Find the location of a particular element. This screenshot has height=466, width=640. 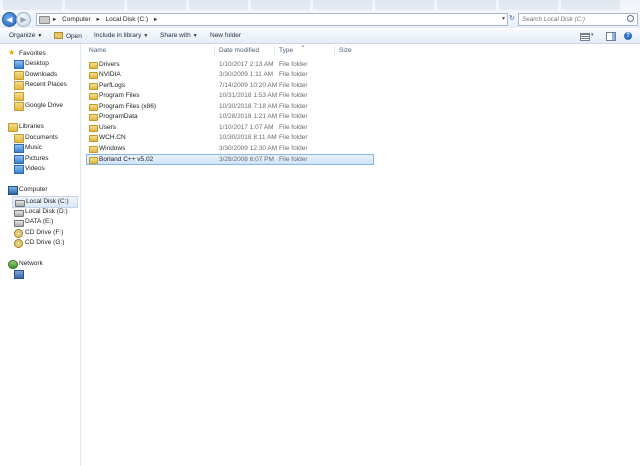

file-row-programdata: ProgramData 10/28/2018 1:21 AM File folder is located at coordinates (230, 117).